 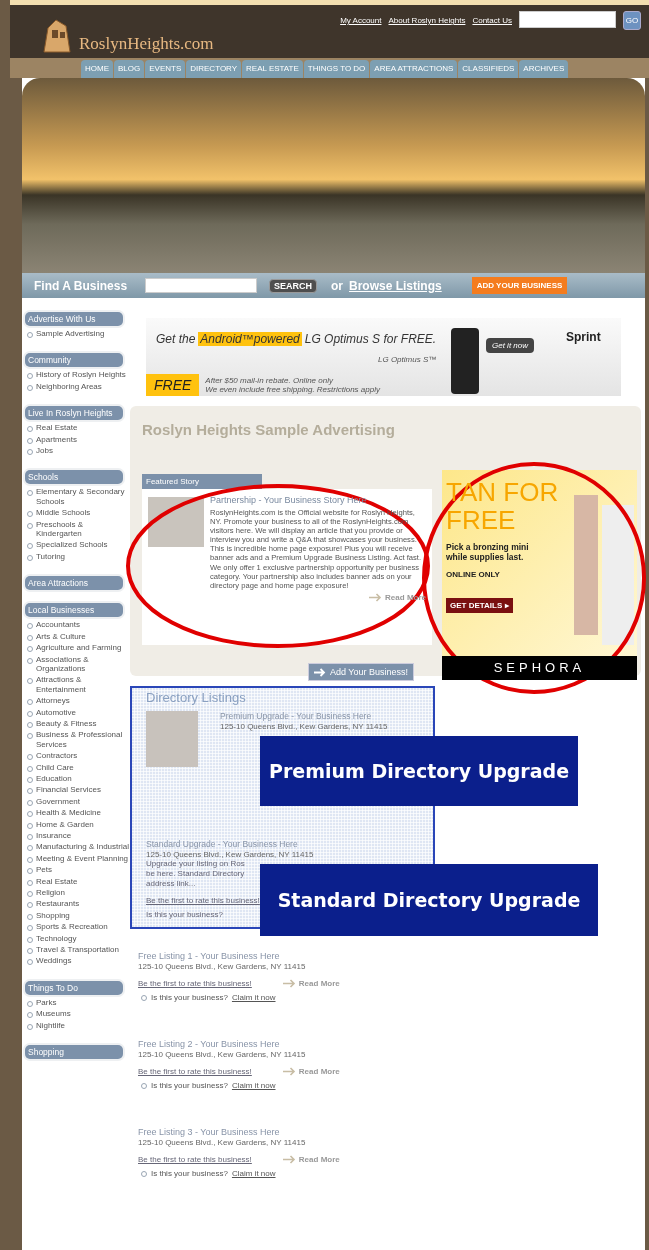 I want to click on sidebar-link: Attractions & Entertainment, so click(x=83, y=685).